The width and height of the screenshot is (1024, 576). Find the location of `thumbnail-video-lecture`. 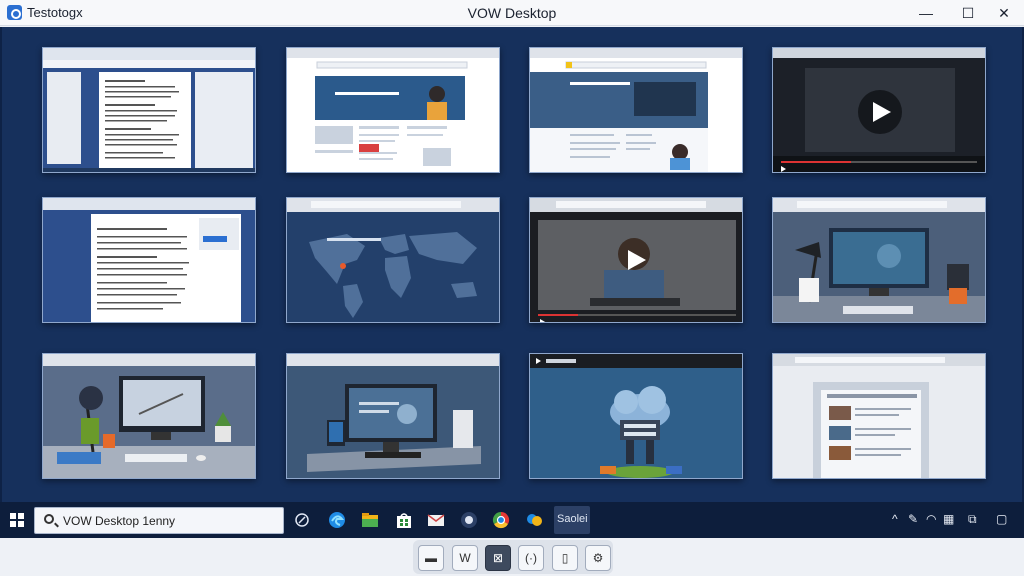

thumbnail-video-lecture is located at coordinates (636, 260).